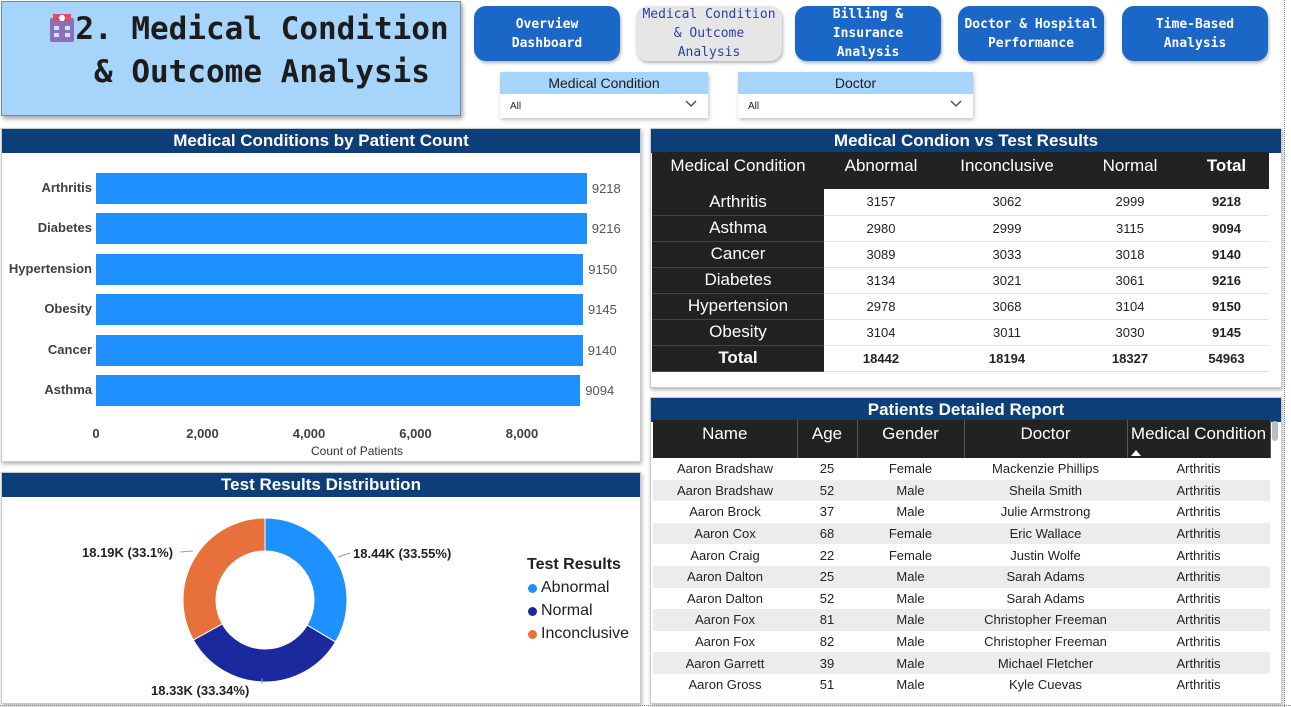 The width and height of the screenshot is (1291, 707). What do you see at coordinates (966, 410) in the screenshot?
I see `patients-title: Patients Detailed Report` at bounding box center [966, 410].